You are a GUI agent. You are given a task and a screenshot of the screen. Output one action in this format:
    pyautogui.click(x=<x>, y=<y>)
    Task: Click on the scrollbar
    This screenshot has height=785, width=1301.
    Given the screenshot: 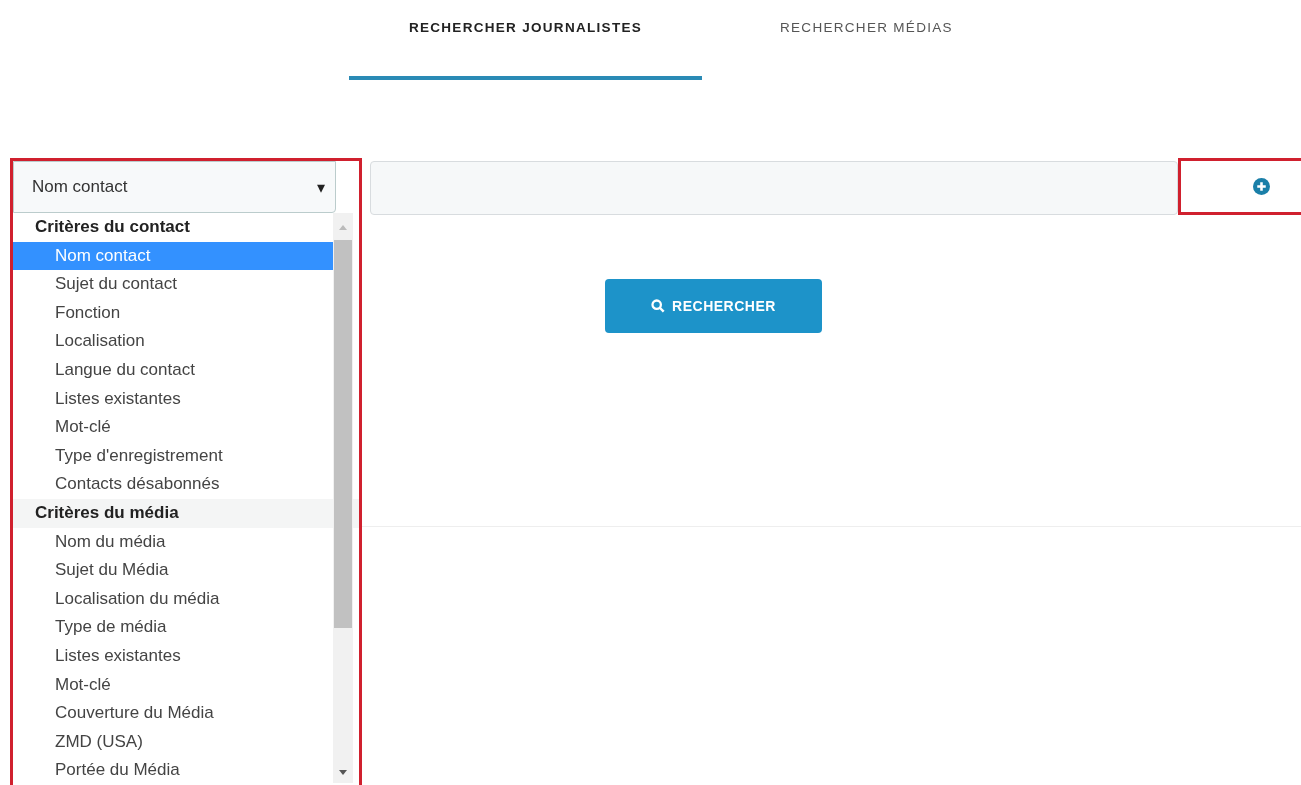 What is the action you would take?
    pyautogui.click(x=343, y=498)
    